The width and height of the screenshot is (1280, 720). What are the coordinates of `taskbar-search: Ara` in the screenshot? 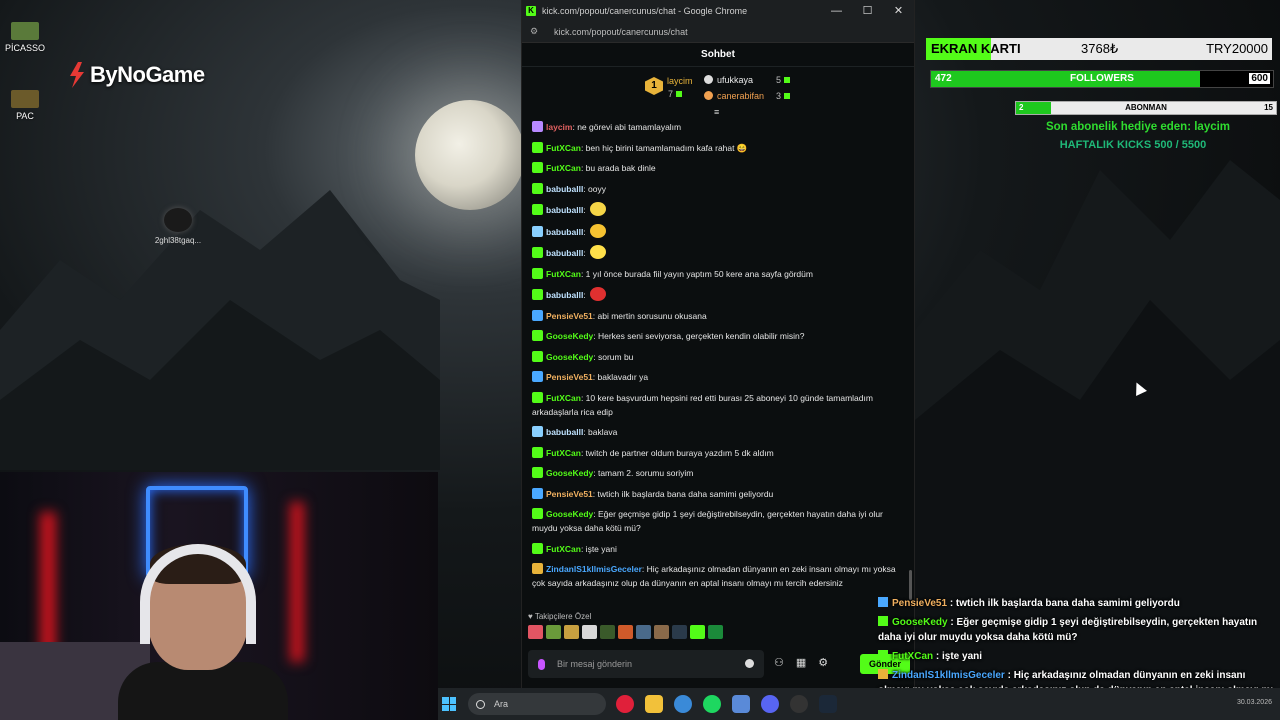 It's located at (537, 704).